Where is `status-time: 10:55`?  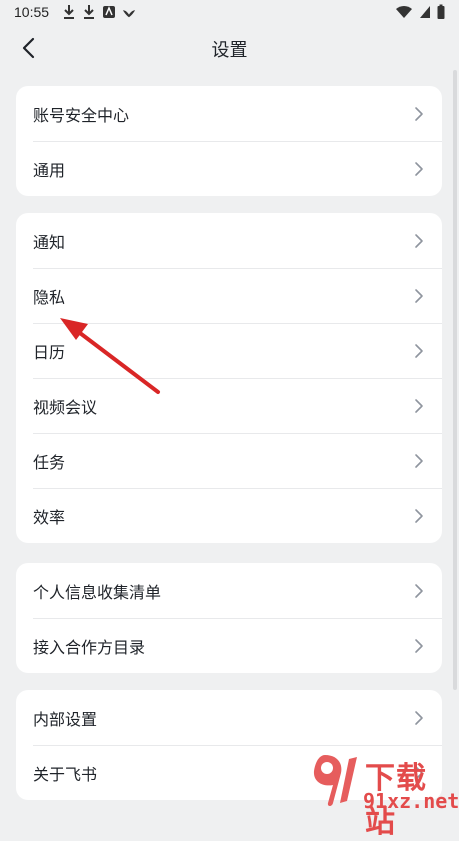 status-time: 10:55 is located at coordinates (32, 12).